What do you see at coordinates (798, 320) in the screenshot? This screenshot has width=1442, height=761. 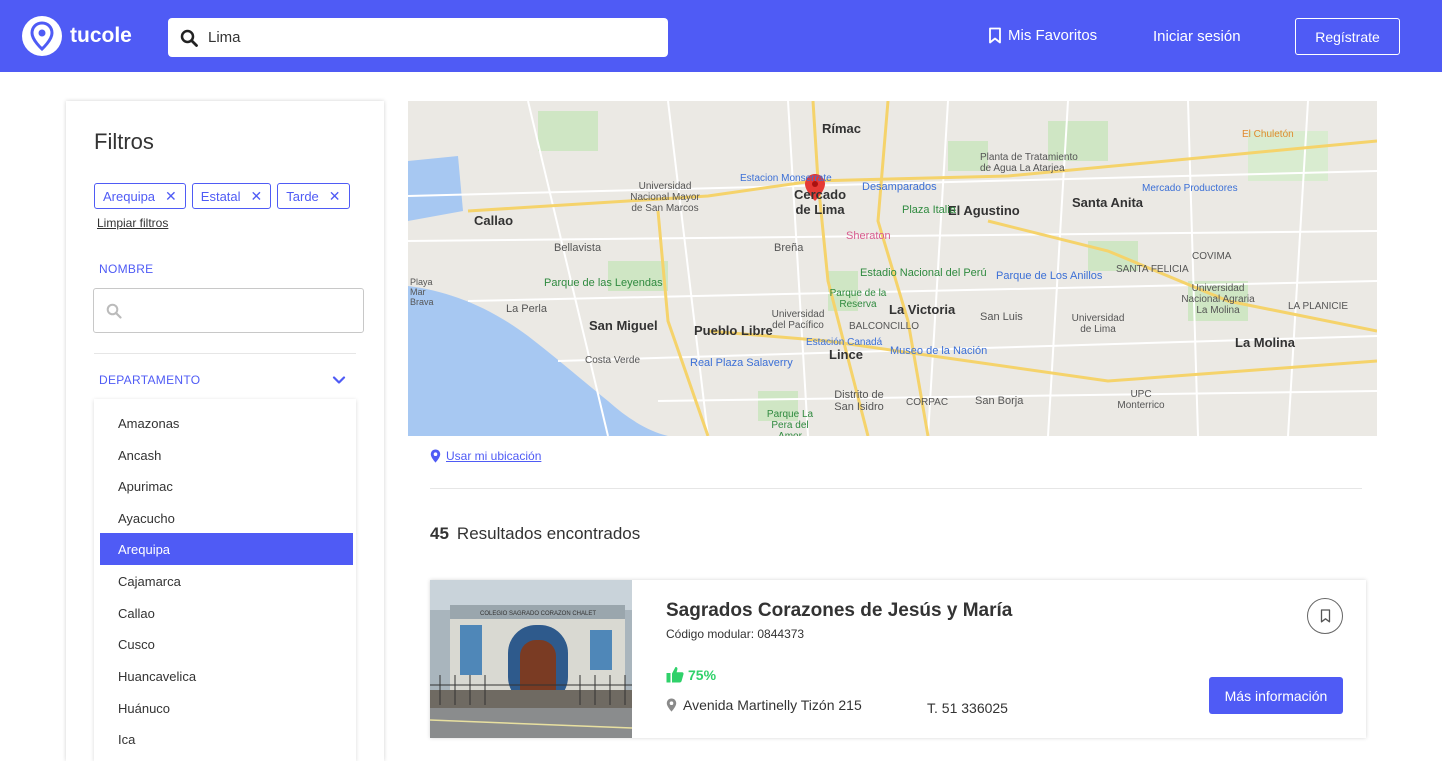 I see `map-label: Universidad del Pacífico` at bounding box center [798, 320].